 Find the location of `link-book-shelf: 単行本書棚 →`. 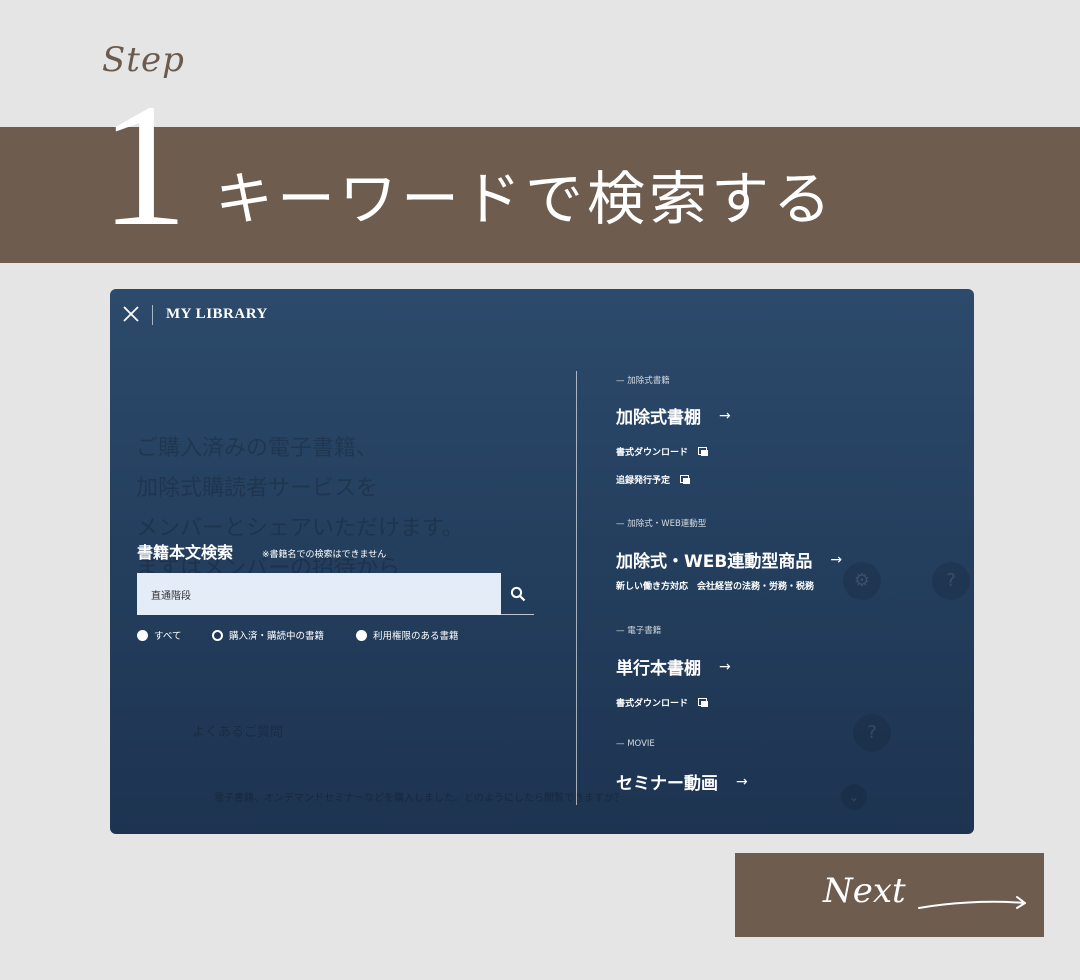

link-book-shelf: 単行本書棚 → is located at coordinates (673, 667).